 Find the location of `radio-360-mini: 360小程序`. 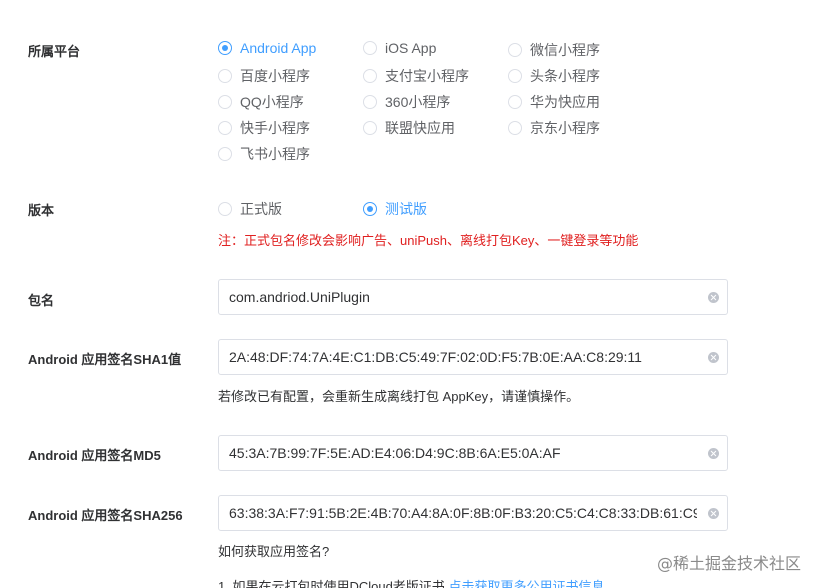

radio-360-mini: 360小程序 is located at coordinates (406, 102).